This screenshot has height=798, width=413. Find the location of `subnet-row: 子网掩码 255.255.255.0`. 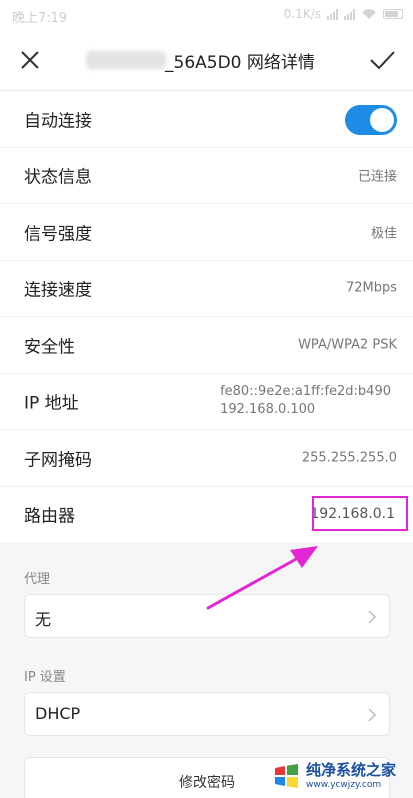

subnet-row: 子网掩码 255.255.255.0 is located at coordinates (206, 457).